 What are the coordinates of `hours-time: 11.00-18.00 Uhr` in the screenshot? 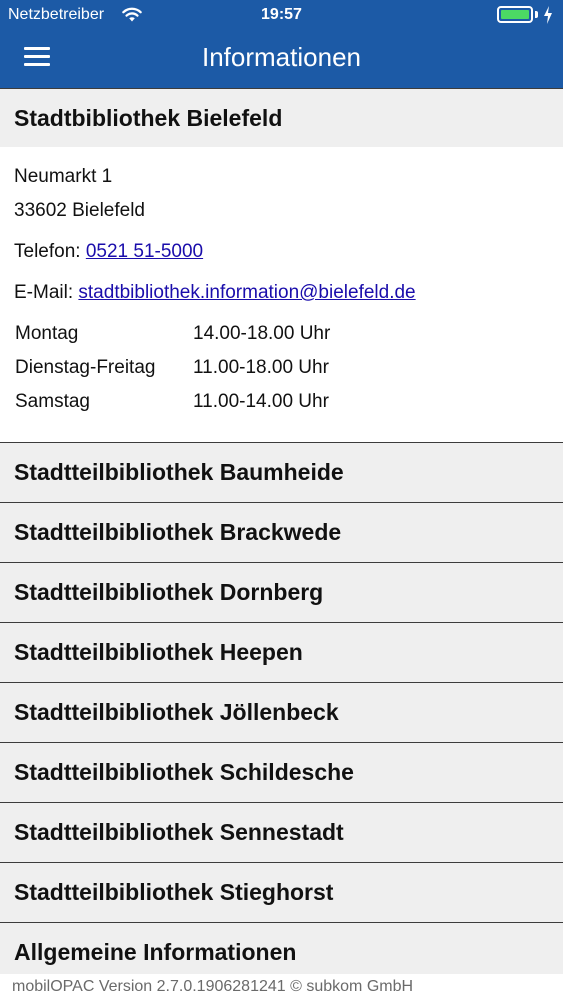 It's located at (261, 367).